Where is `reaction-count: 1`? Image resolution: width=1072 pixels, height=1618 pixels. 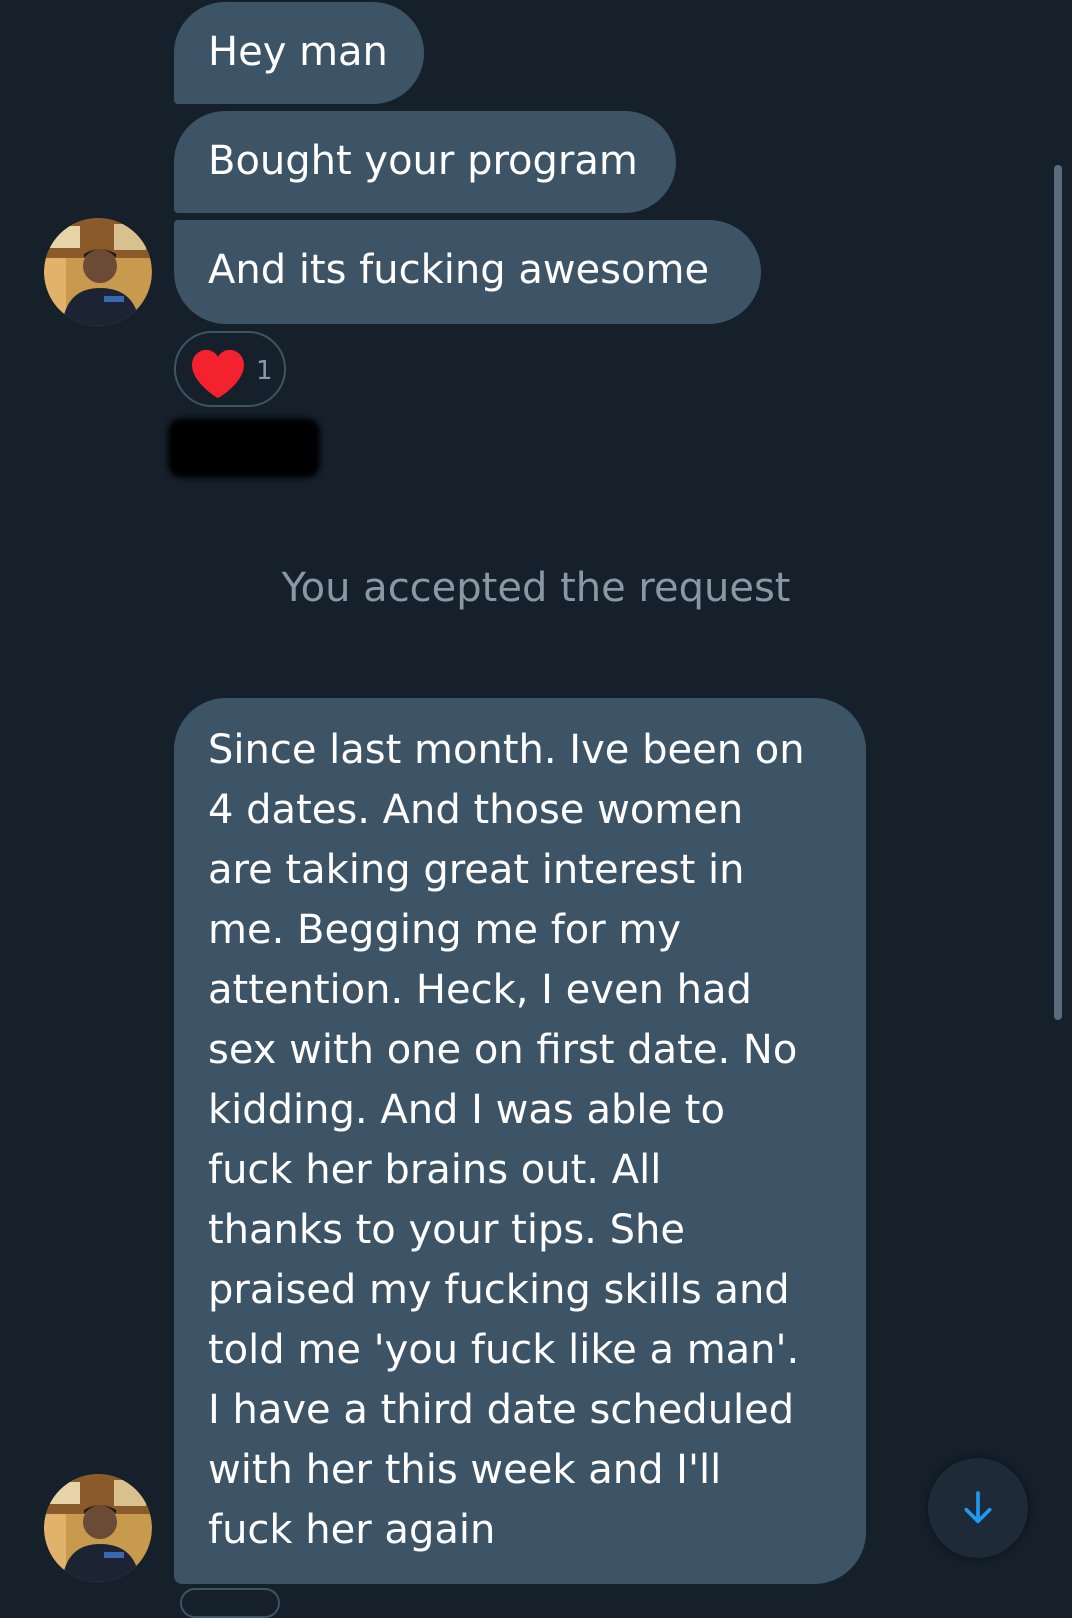 reaction-count: 1 is located at coordinates (264, 371).